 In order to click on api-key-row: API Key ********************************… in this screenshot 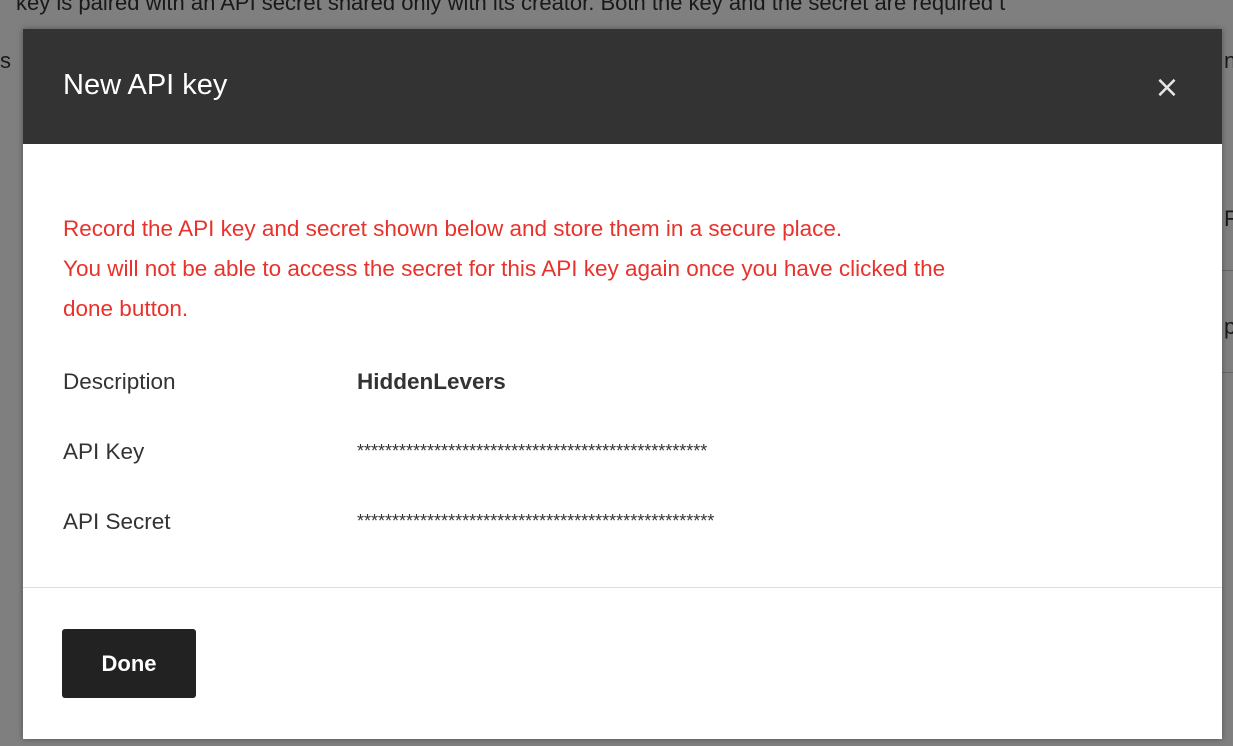, I will do `click(618, 459)`.